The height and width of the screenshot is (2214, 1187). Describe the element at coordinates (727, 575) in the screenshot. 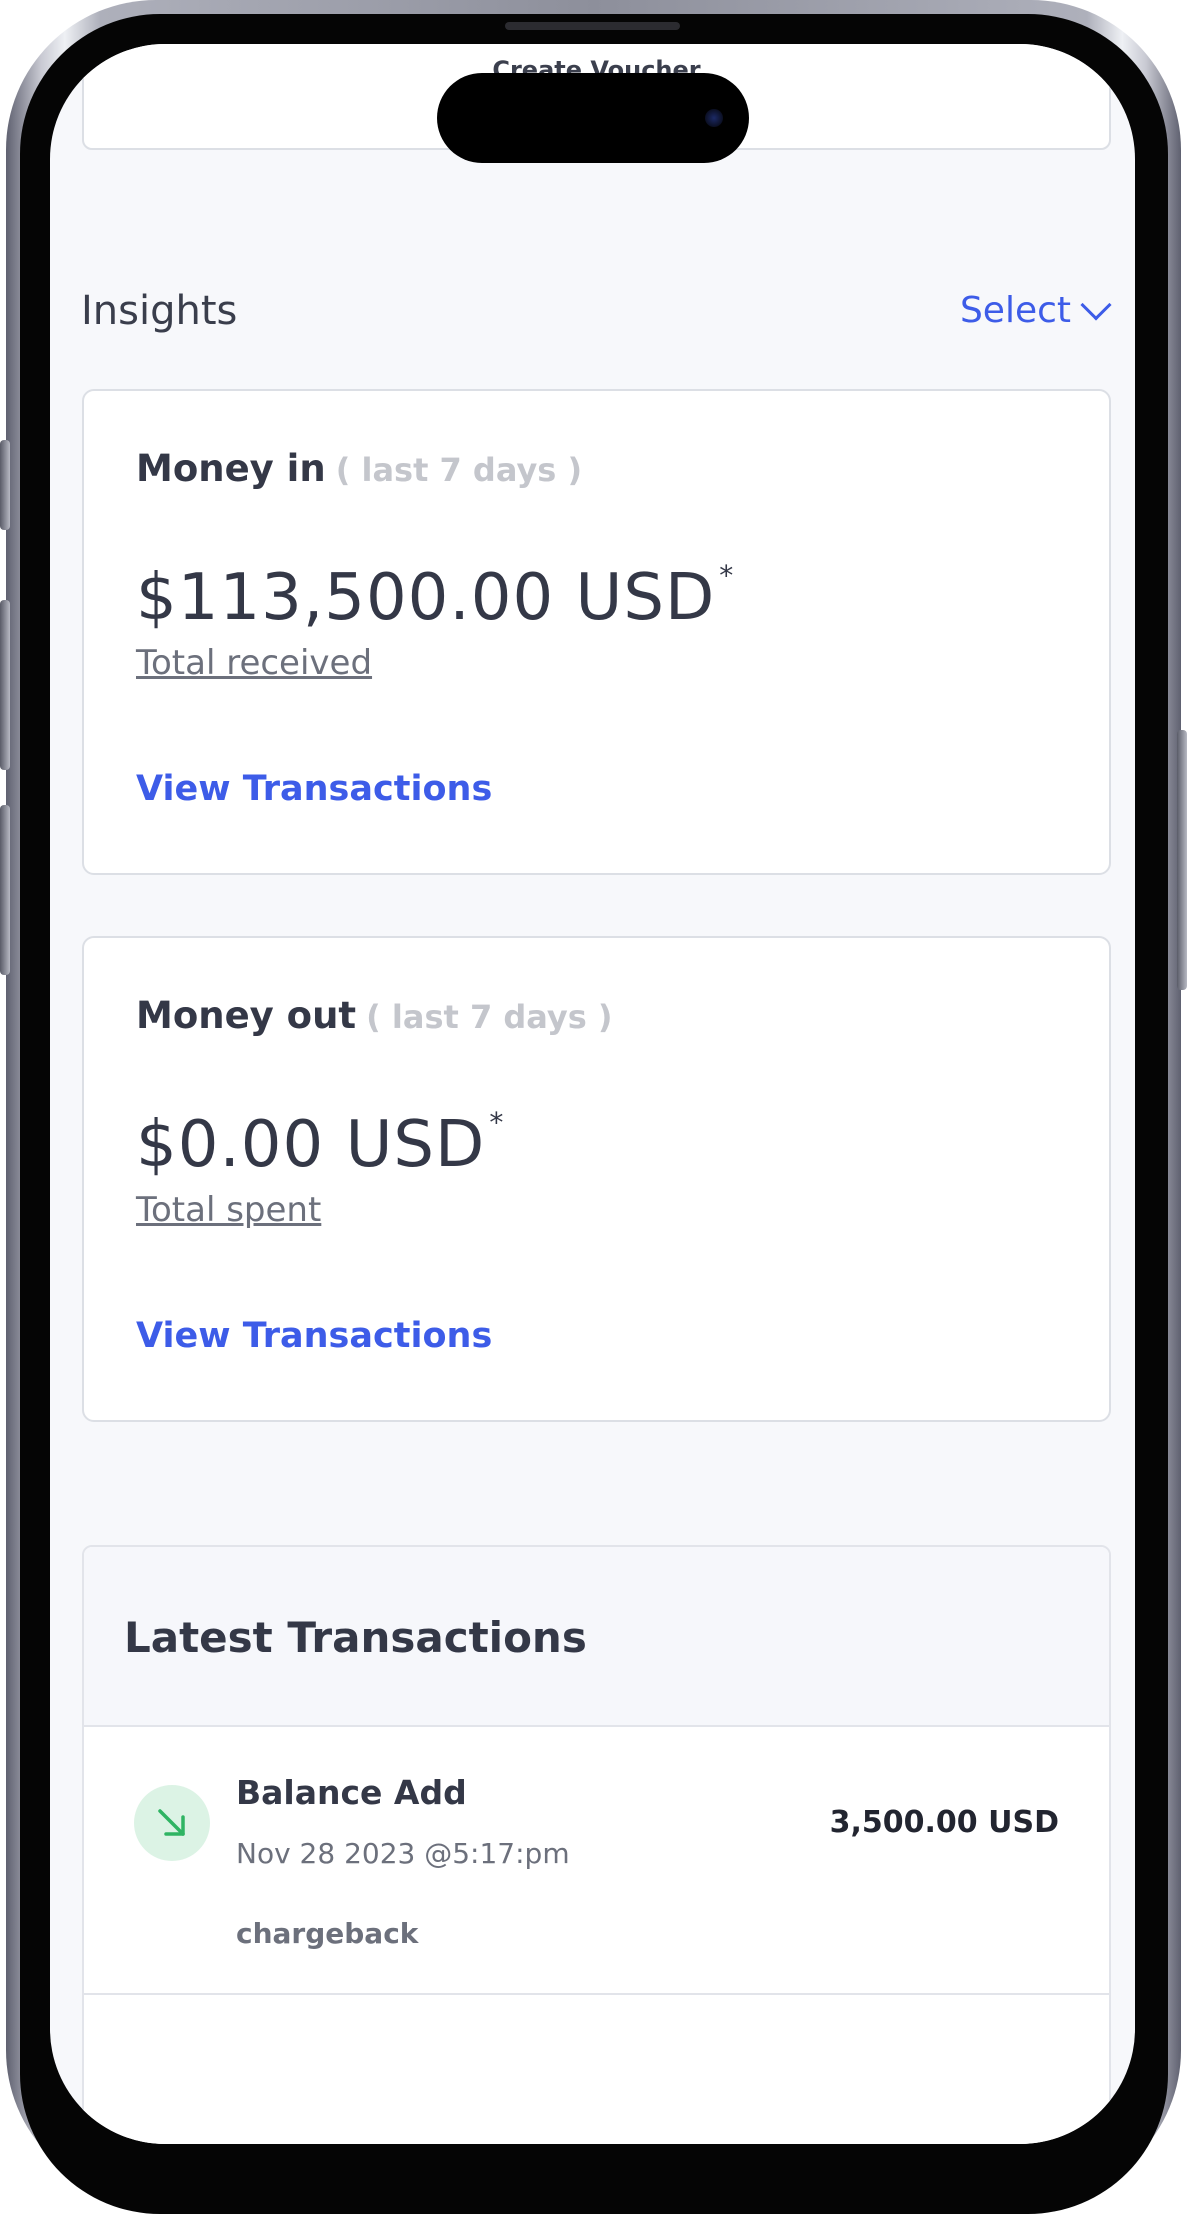

I see `money-in-footnote: *` at that location.